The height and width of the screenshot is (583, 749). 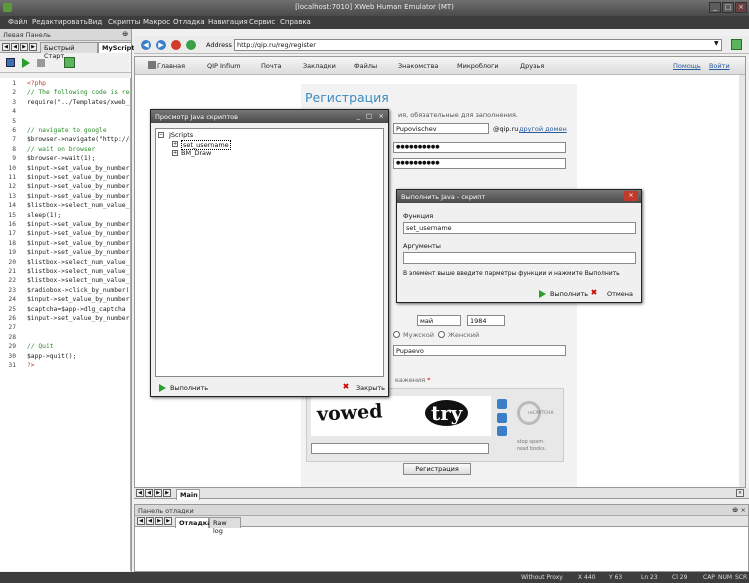 What do you see at coordinates (140, 493) in the screenshot?
I see `btab-first-icon: ◀` at bounding box center [140, 493].